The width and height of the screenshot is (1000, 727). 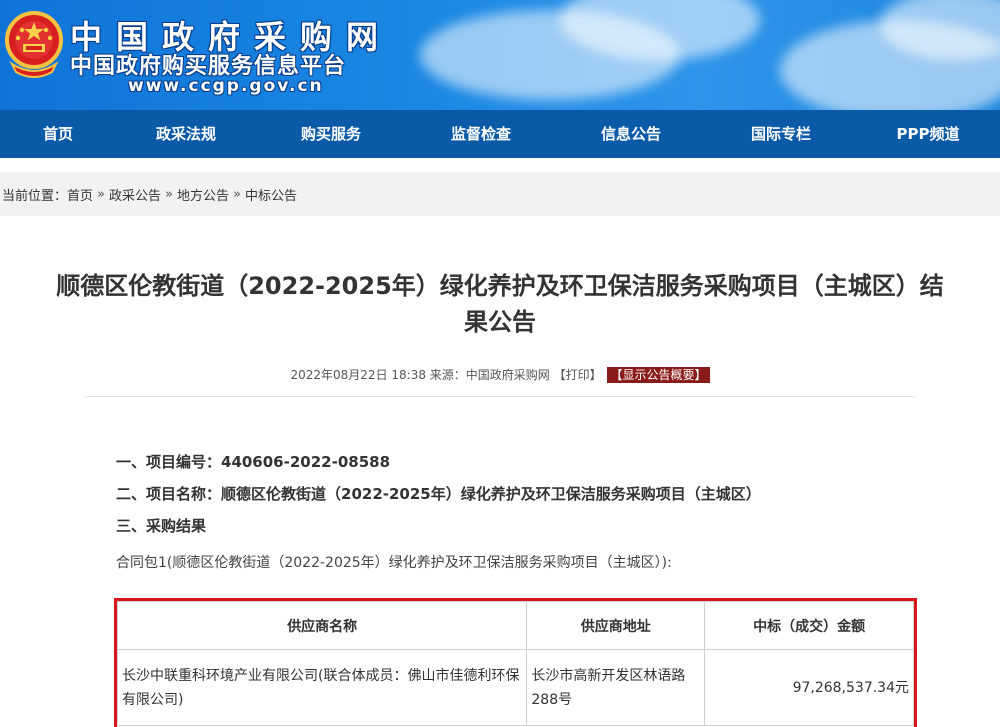 I want to click on show-summary-button: 【显示公告概要】, so click(x=658, y=375).